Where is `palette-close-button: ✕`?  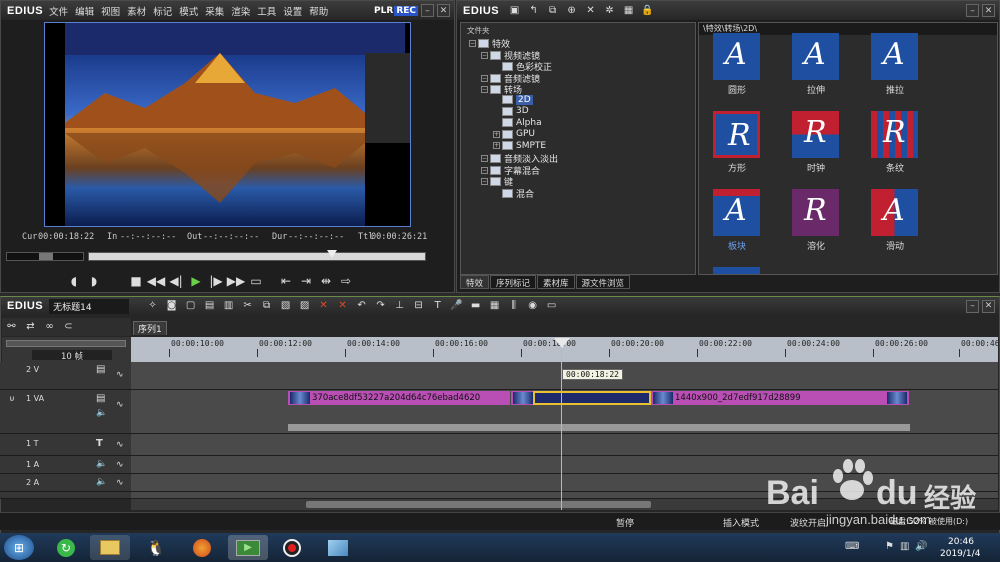 palette-close-button: ✕ is located at coordinates (988, 10).